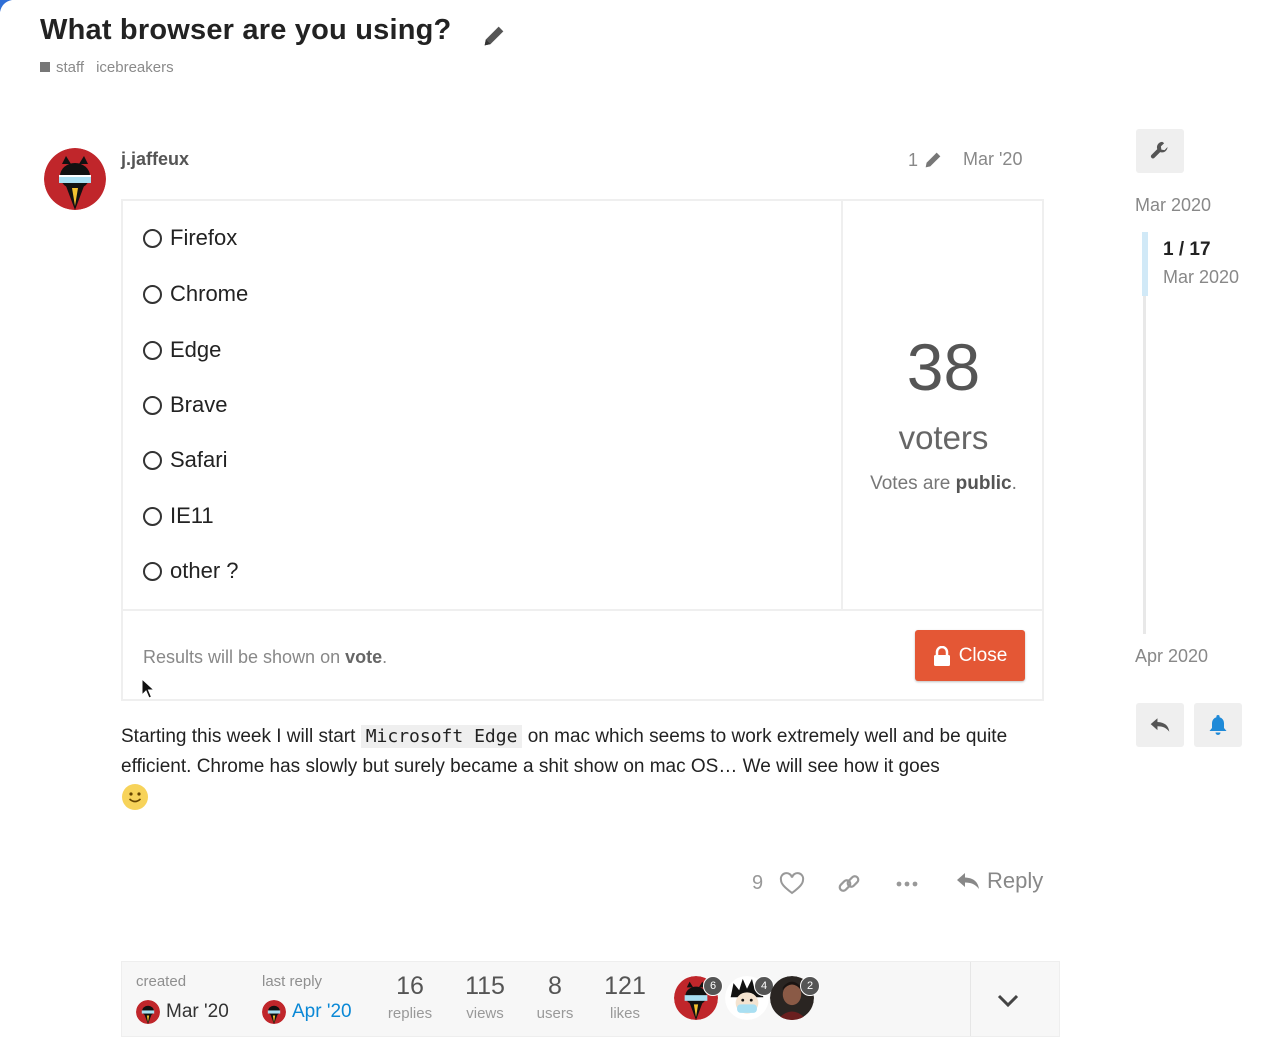 This screenshot has width=1284, height=1060. I want to click on views-label: views, so click(485, 1013).